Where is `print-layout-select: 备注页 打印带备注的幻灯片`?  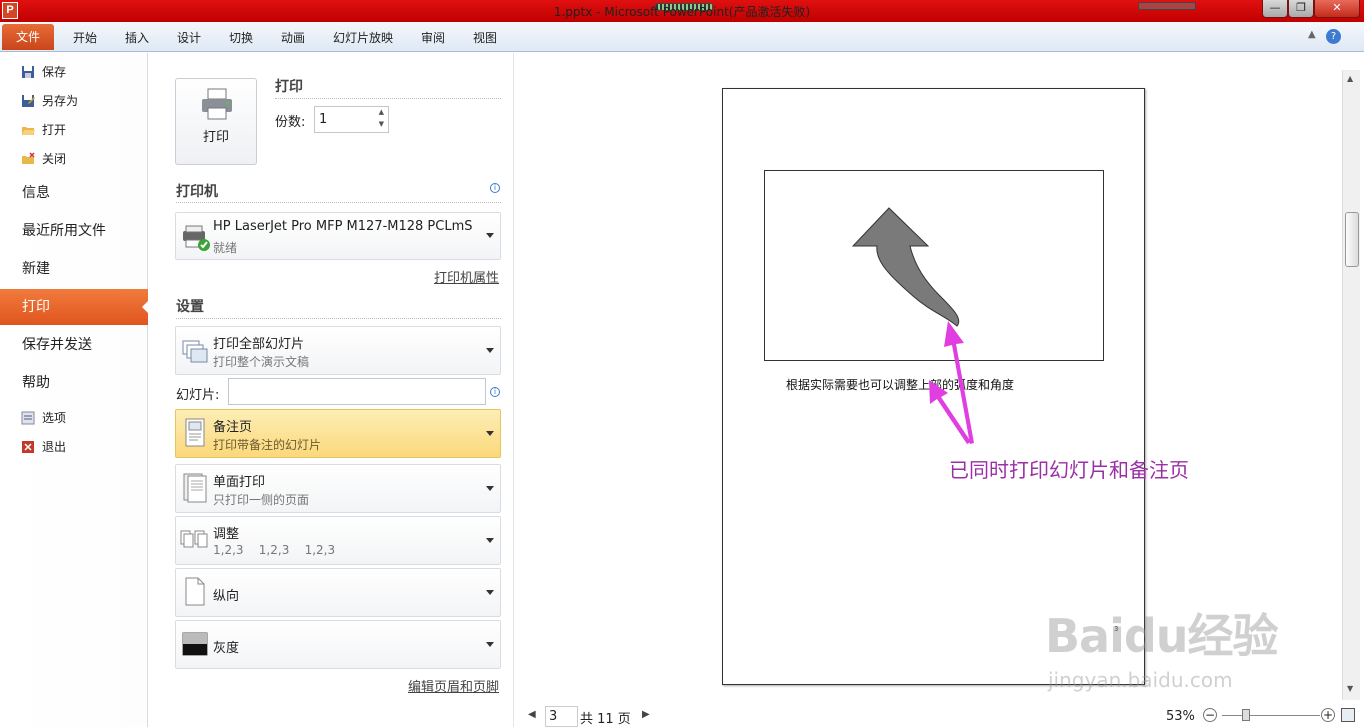 print-layout-select: 备注页 打印带备注的幻灯片 is located at coordinates (338, 433).